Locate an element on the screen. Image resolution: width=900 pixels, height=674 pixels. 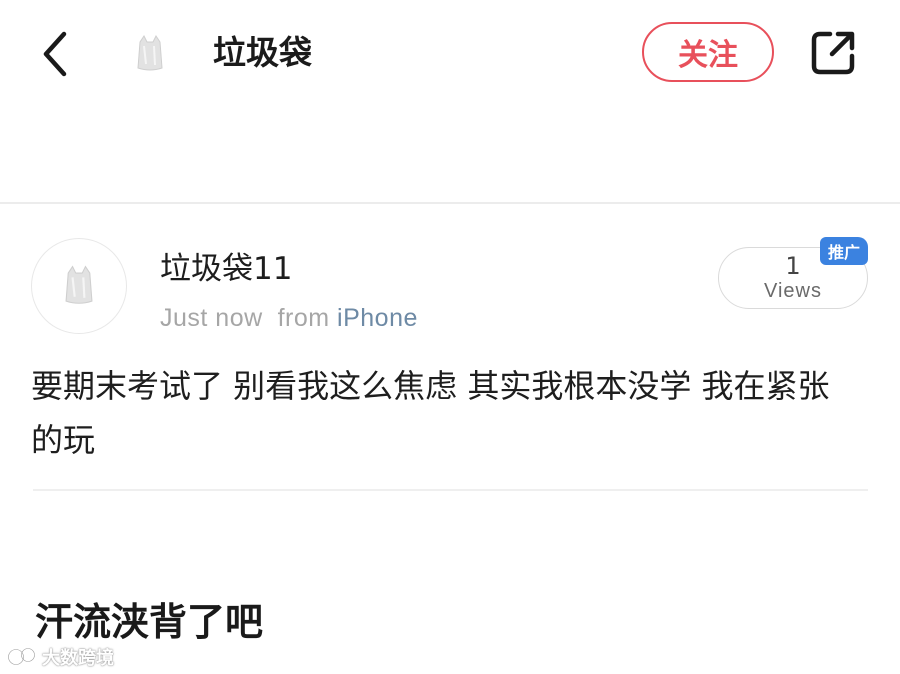
page-title: 垃圾袋 is located at coordinates (262, 52).